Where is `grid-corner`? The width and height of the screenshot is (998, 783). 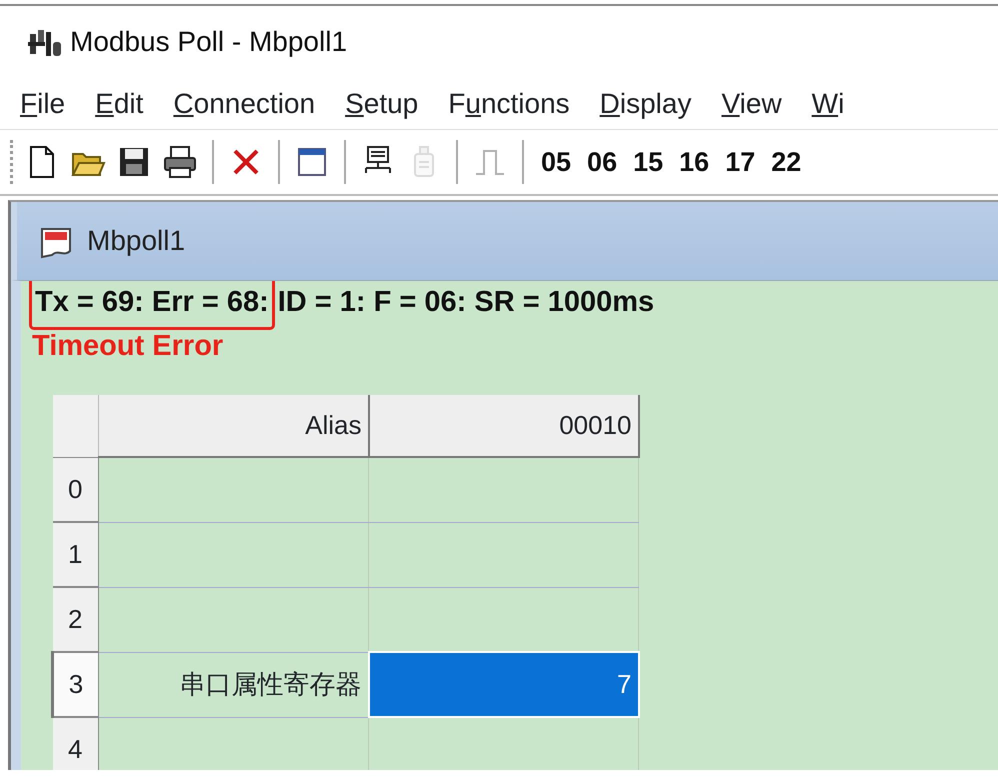
grid-corner is located at coordinates (75, 426).